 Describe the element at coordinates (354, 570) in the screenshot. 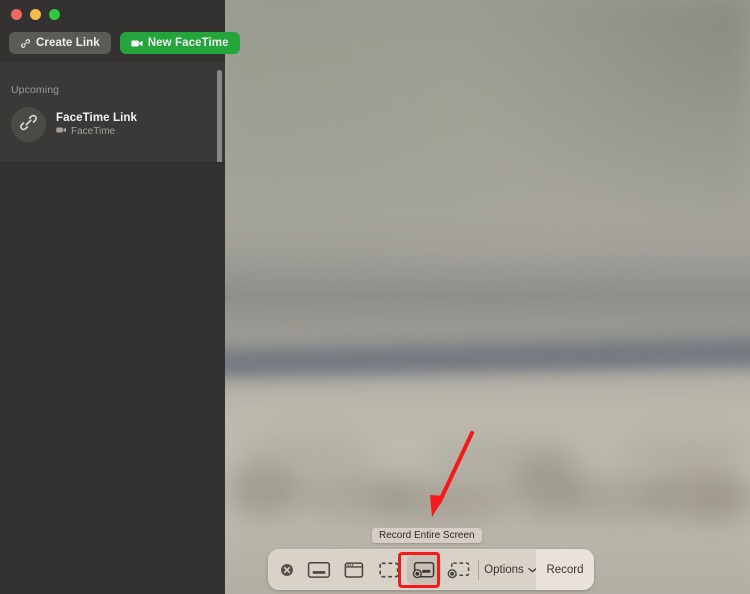

I see `capture-selected-window-icon` at that location.